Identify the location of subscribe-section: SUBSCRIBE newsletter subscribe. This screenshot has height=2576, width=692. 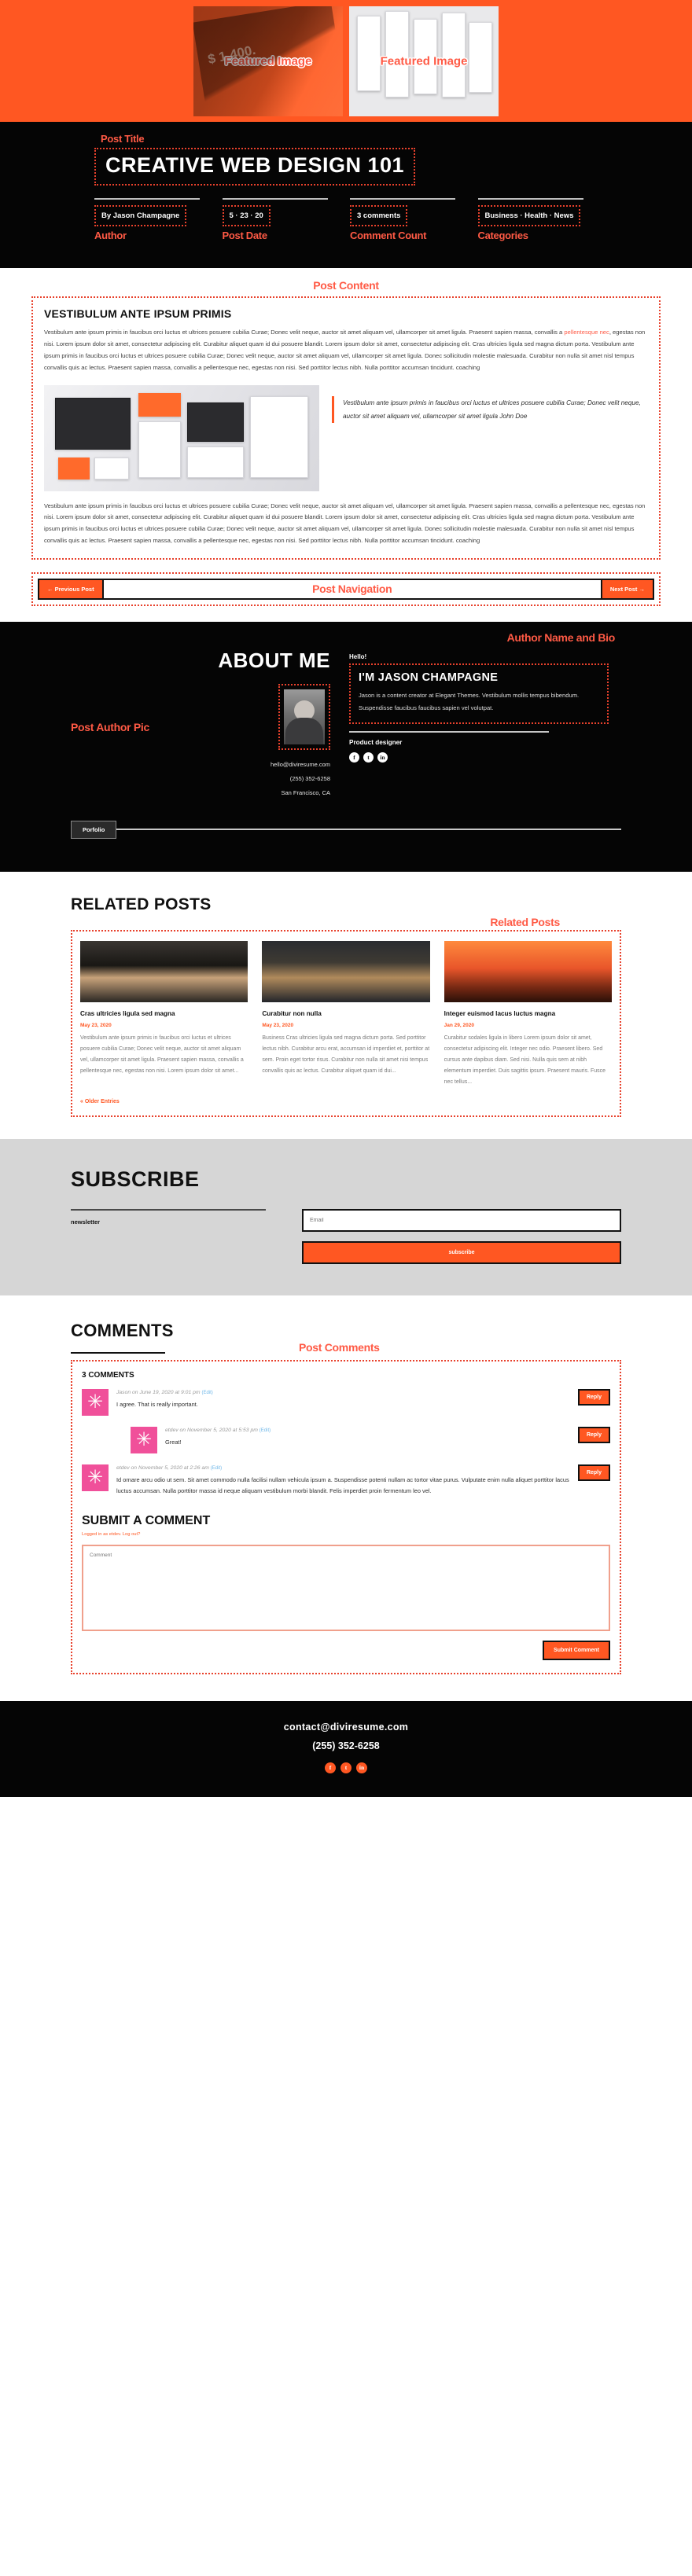
(346, 1217).